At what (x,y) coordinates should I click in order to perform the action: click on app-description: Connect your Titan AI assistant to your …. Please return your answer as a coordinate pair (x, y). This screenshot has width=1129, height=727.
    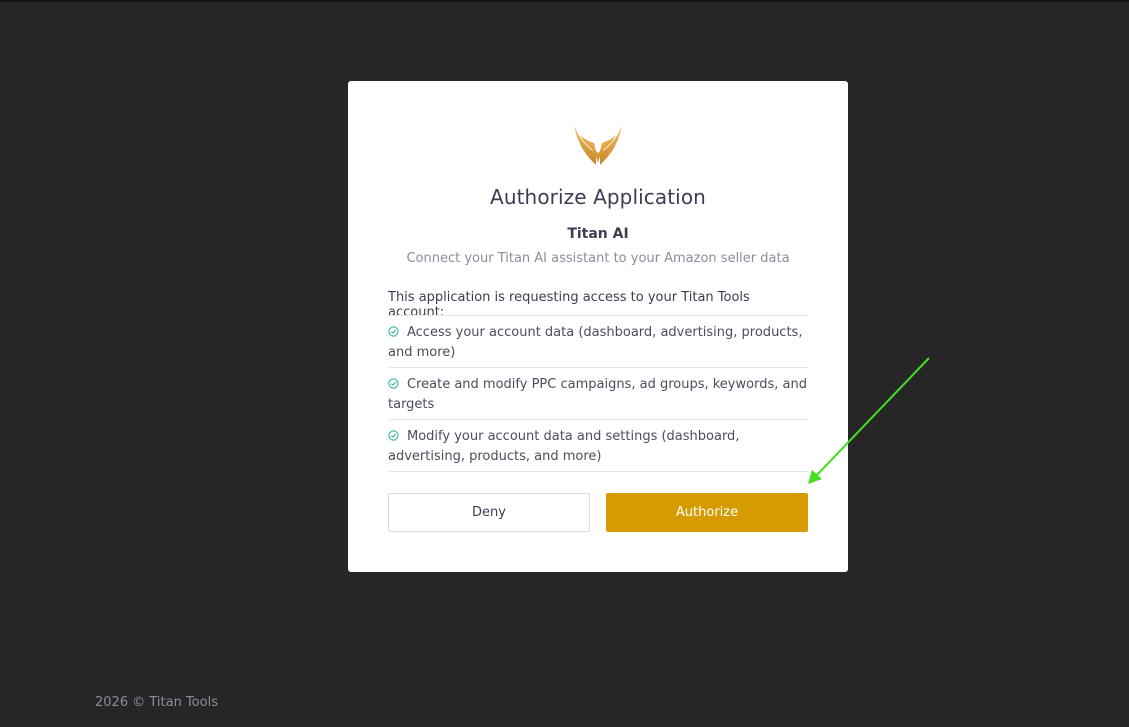
    Looking at the image, I should click on (598, 258).